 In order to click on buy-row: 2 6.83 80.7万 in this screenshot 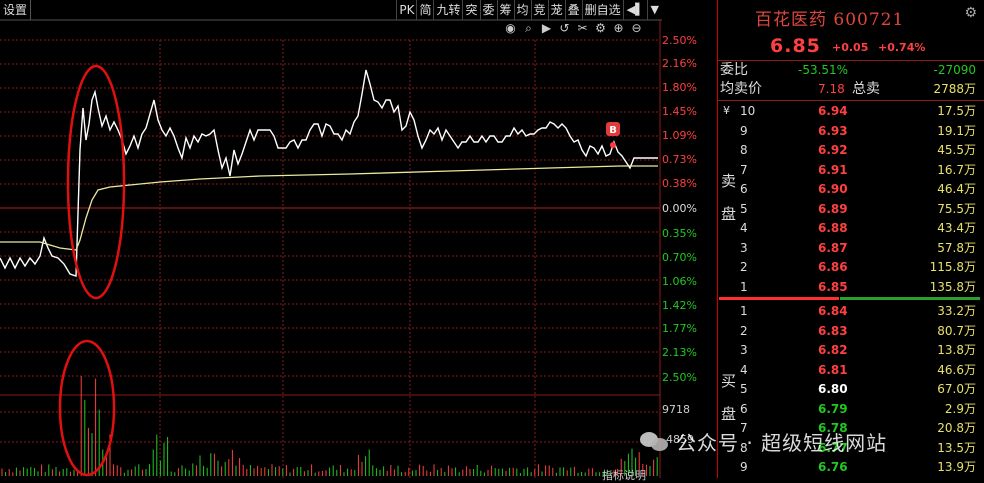, I will do `click(851, 331)`.